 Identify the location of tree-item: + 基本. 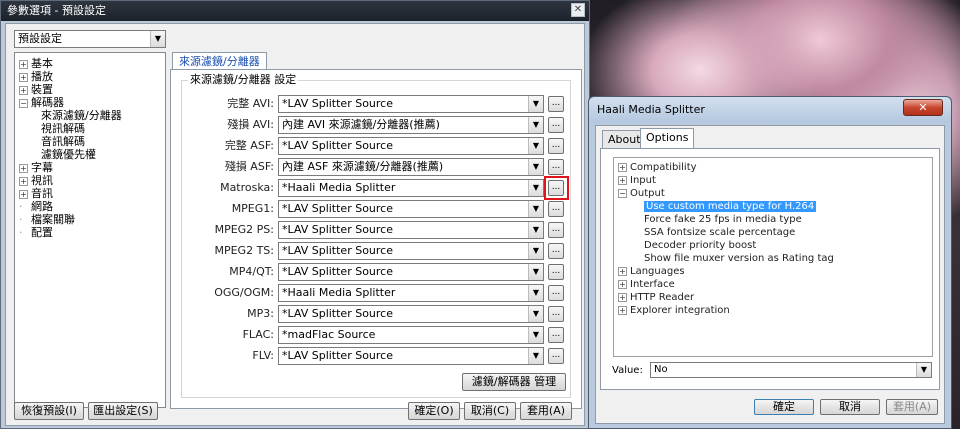
(36, 63).